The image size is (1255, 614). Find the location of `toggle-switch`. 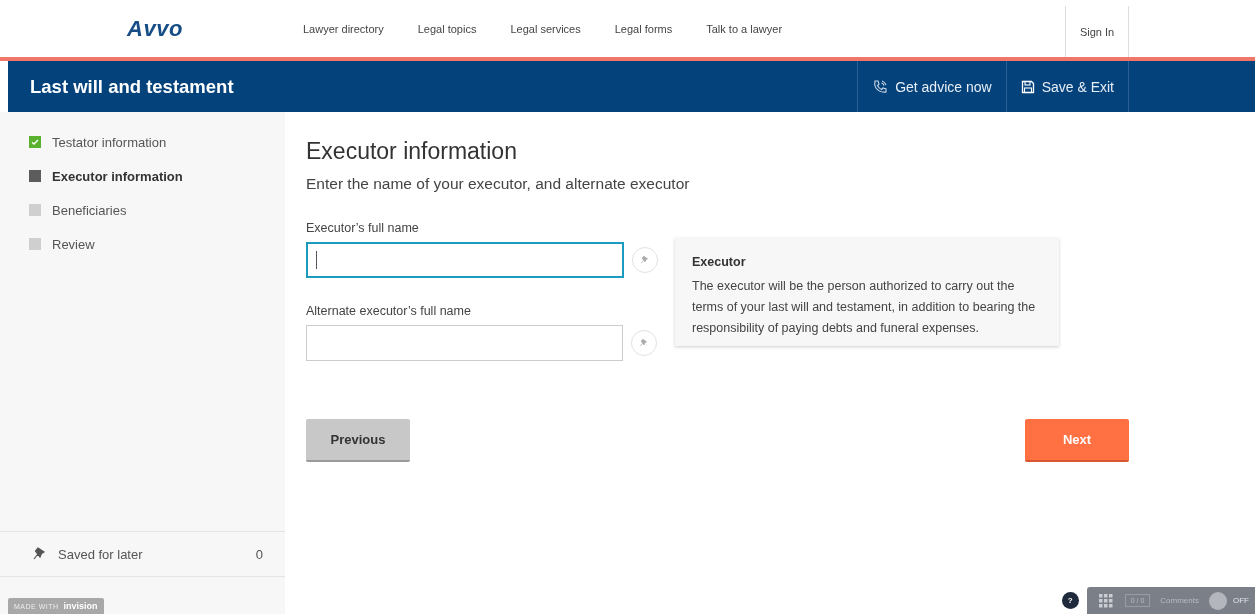

toggle-switch is located at coordinates (1218, 600).